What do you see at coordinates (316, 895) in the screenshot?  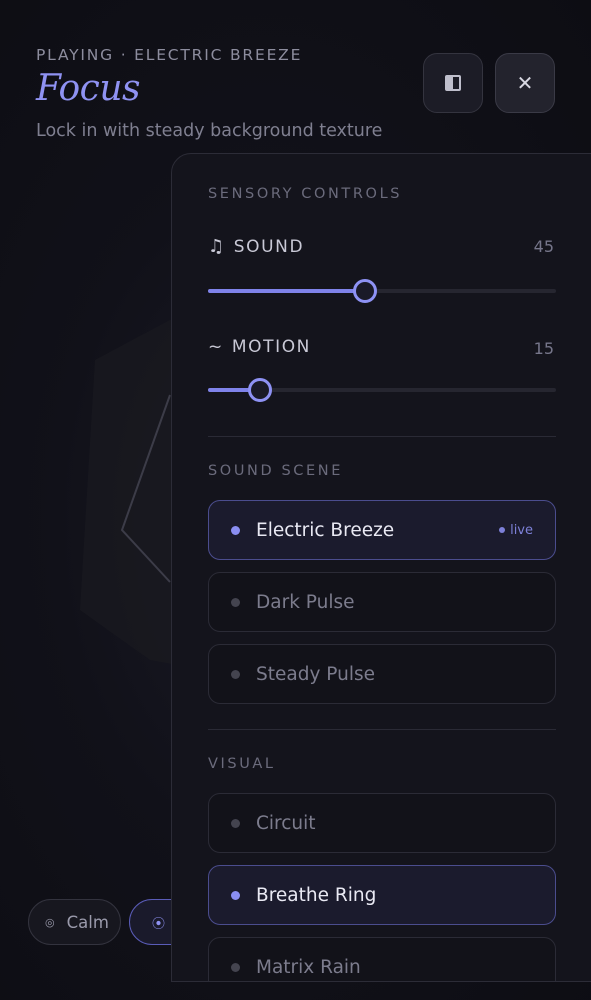 I see `visual-label: Breathe Ring` at bounding box center [316, 895].